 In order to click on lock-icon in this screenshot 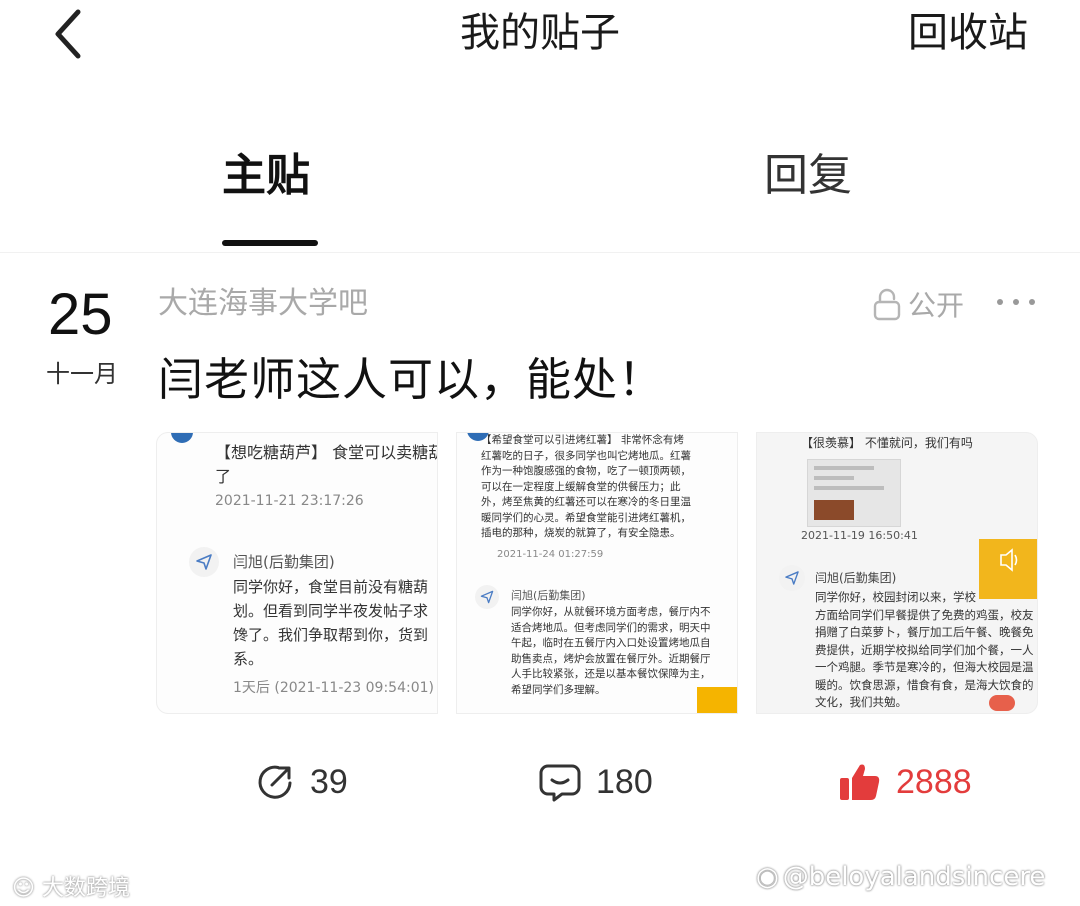, I will do `click(887, 304)`.